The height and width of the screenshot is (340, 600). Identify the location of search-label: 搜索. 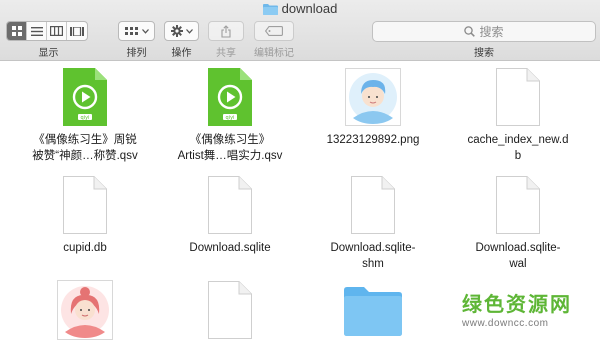
(484, 53).